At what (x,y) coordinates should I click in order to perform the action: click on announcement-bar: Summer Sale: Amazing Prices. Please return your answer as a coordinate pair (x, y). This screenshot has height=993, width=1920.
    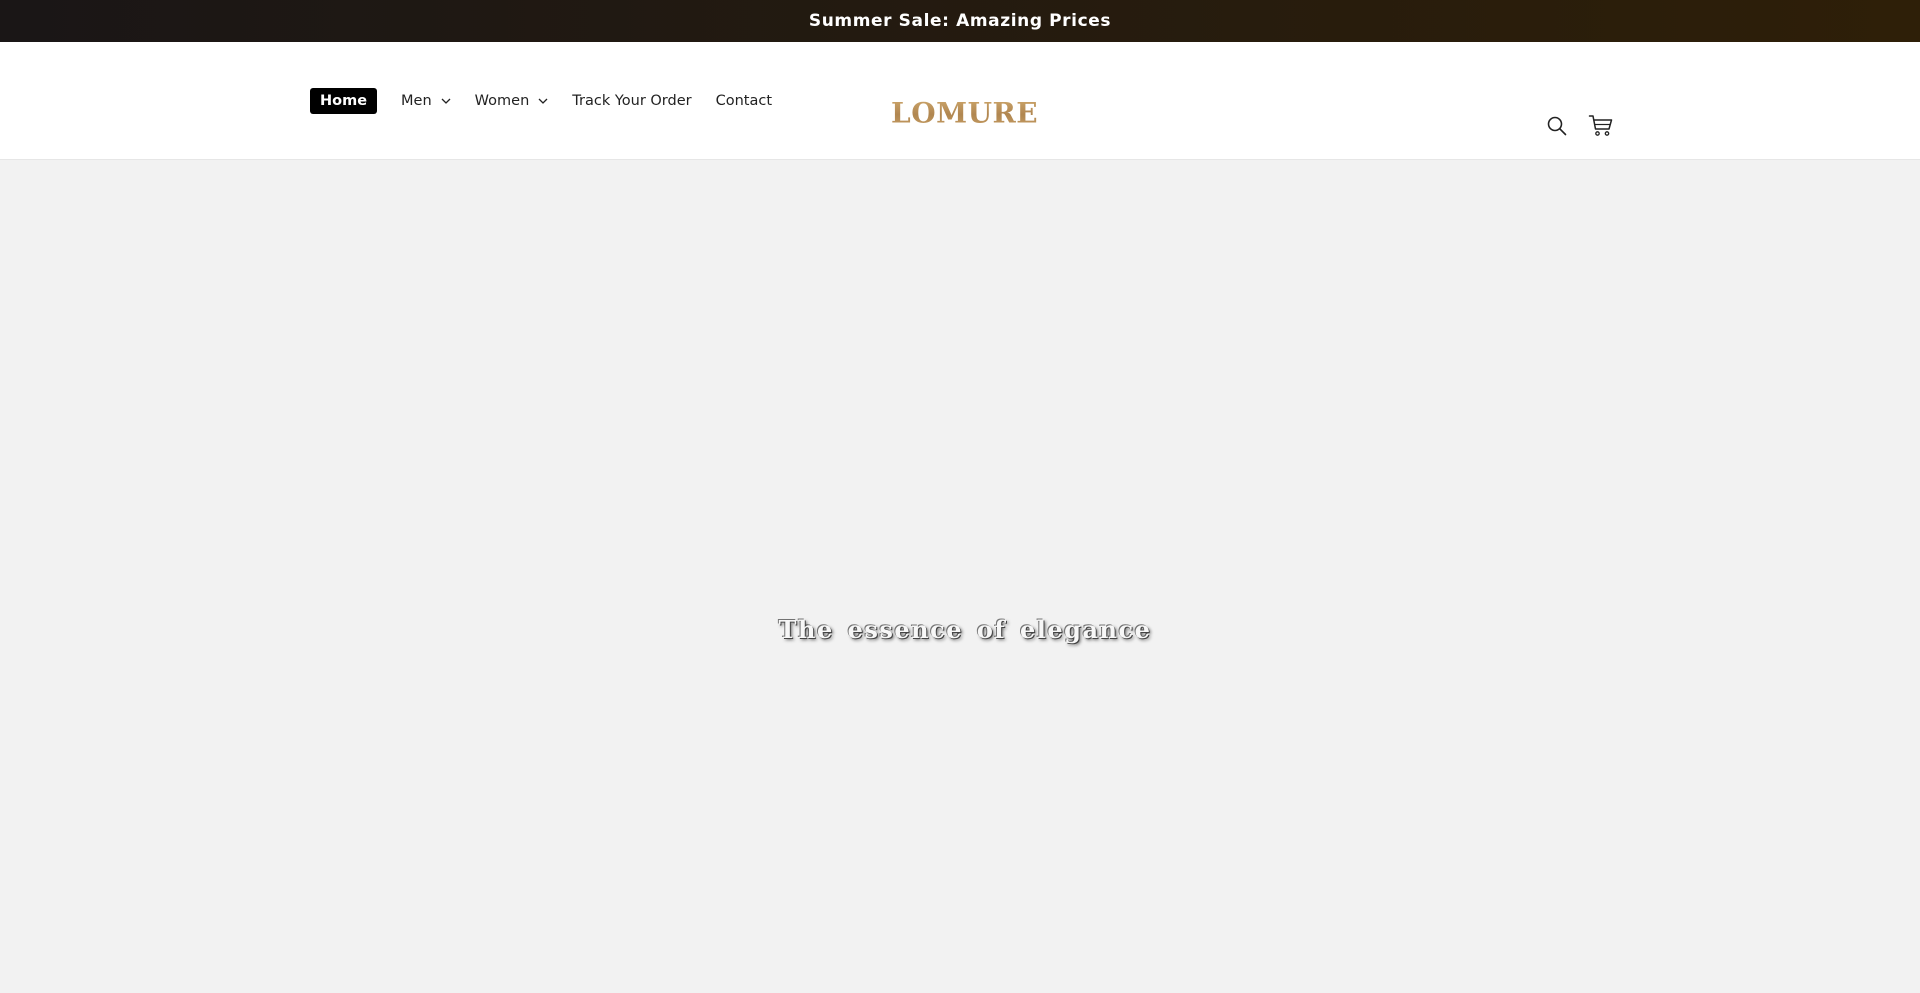
    Looking at the image, I should click on (960, 21).